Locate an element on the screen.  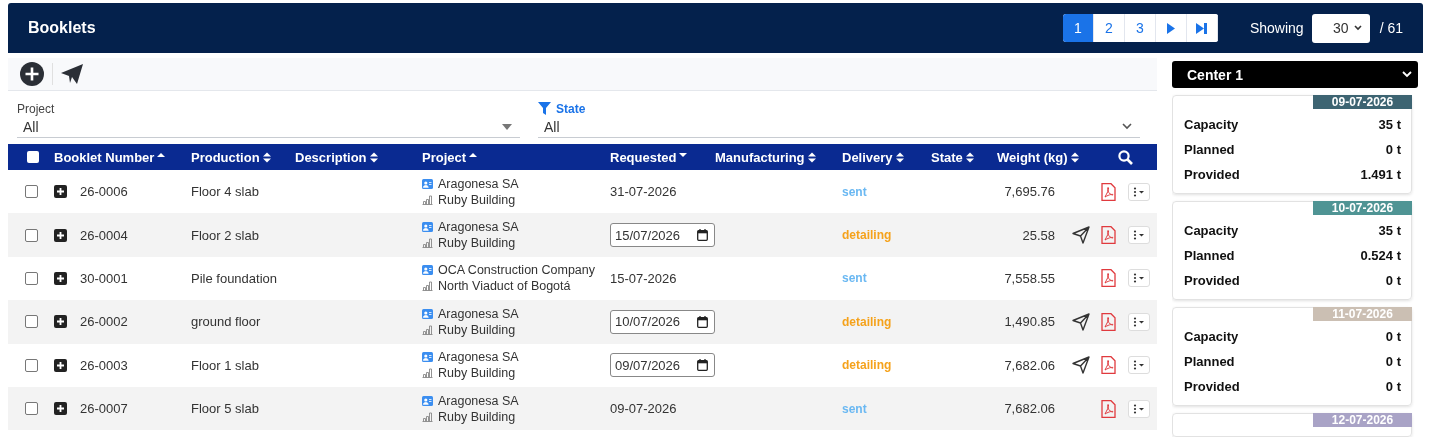
column-header: Booklet Number is located at coordinates (122, 157).